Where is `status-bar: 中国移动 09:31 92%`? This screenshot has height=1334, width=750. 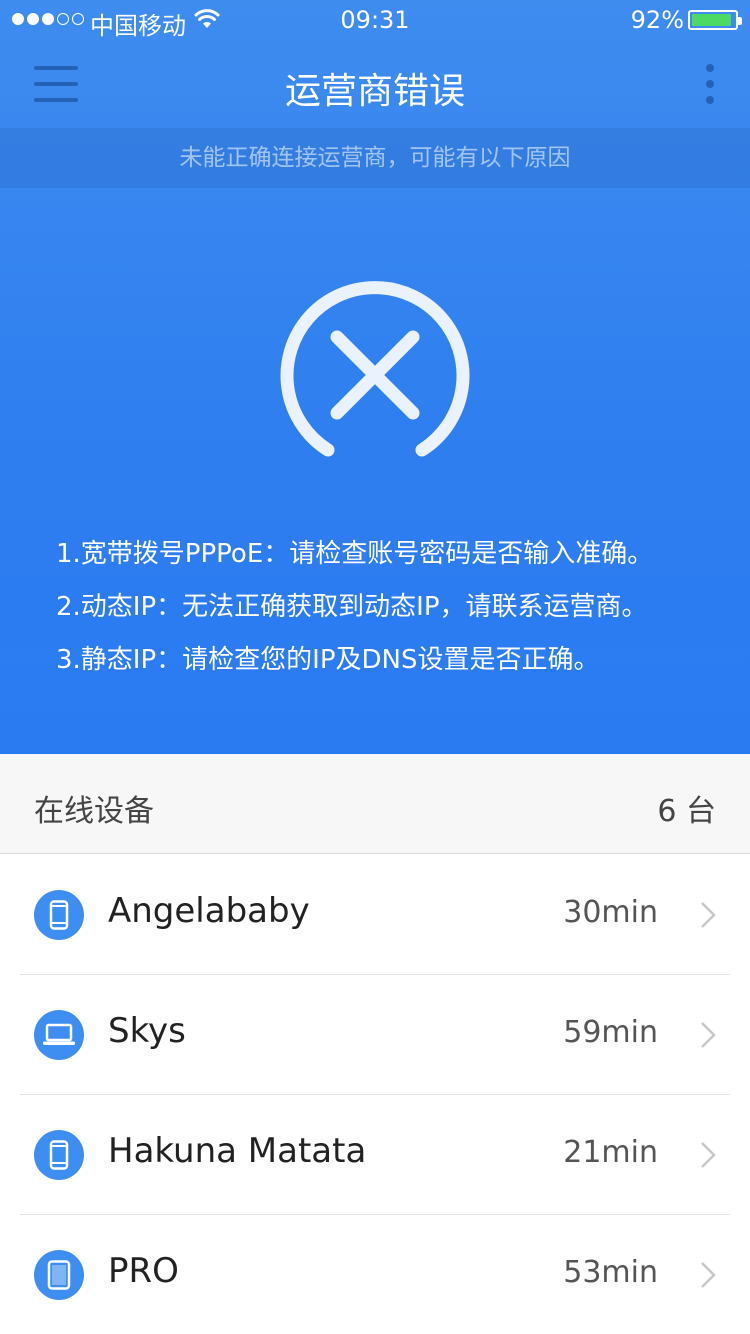 status-bar: 中国移动 09:31 92% is located at coordinates (375, 20).